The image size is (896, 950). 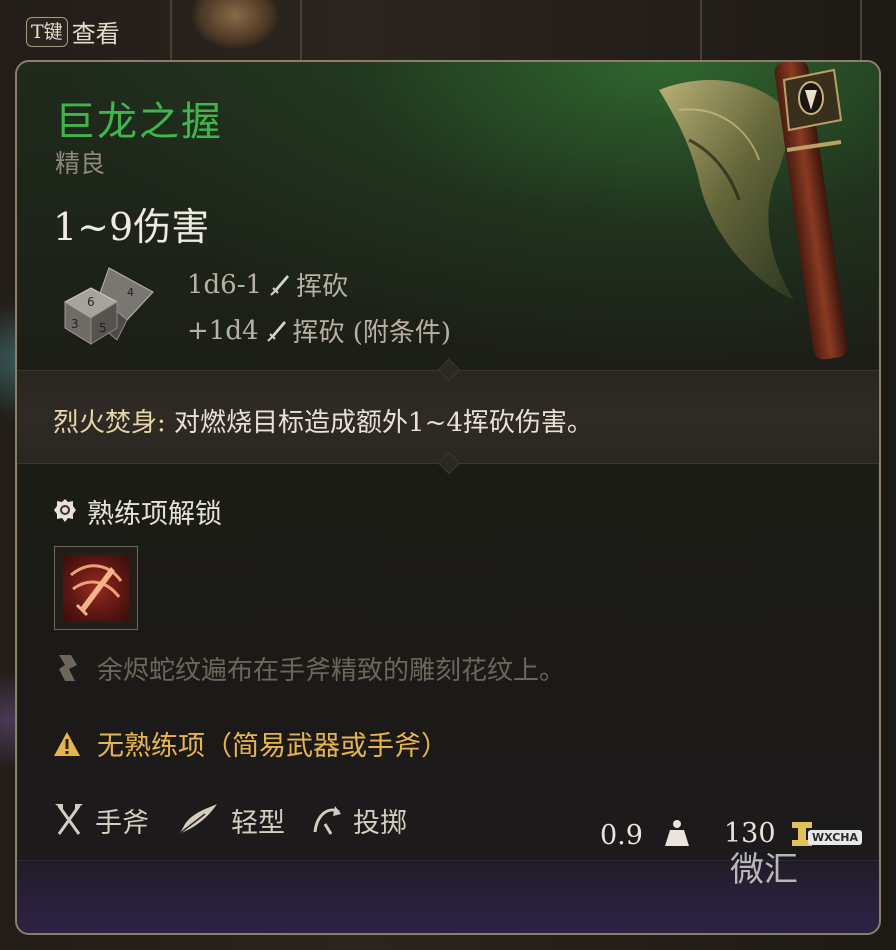 I want to click on passive-text: 对燃烧目标造成额外1~4挥砍伤害。, so click(x=383, y=423).